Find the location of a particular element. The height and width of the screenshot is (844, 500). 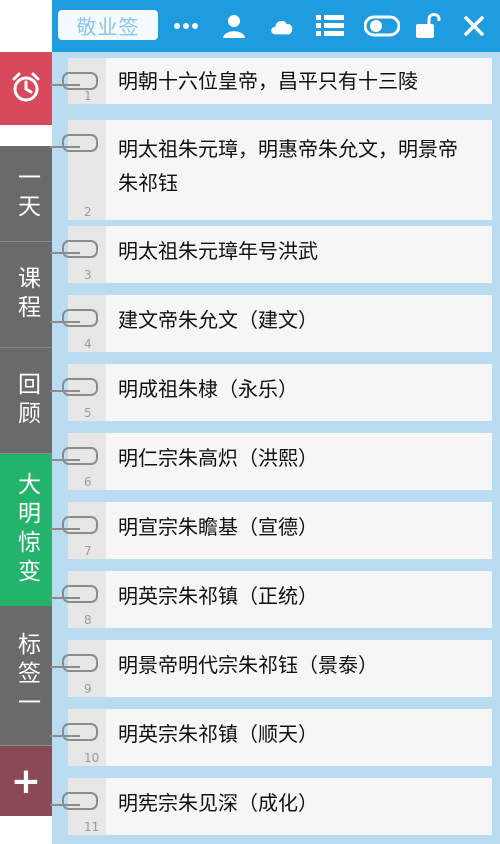

list-item: 3 明太祖朱元璋年号洪武 is located at coordinates (271, 254).